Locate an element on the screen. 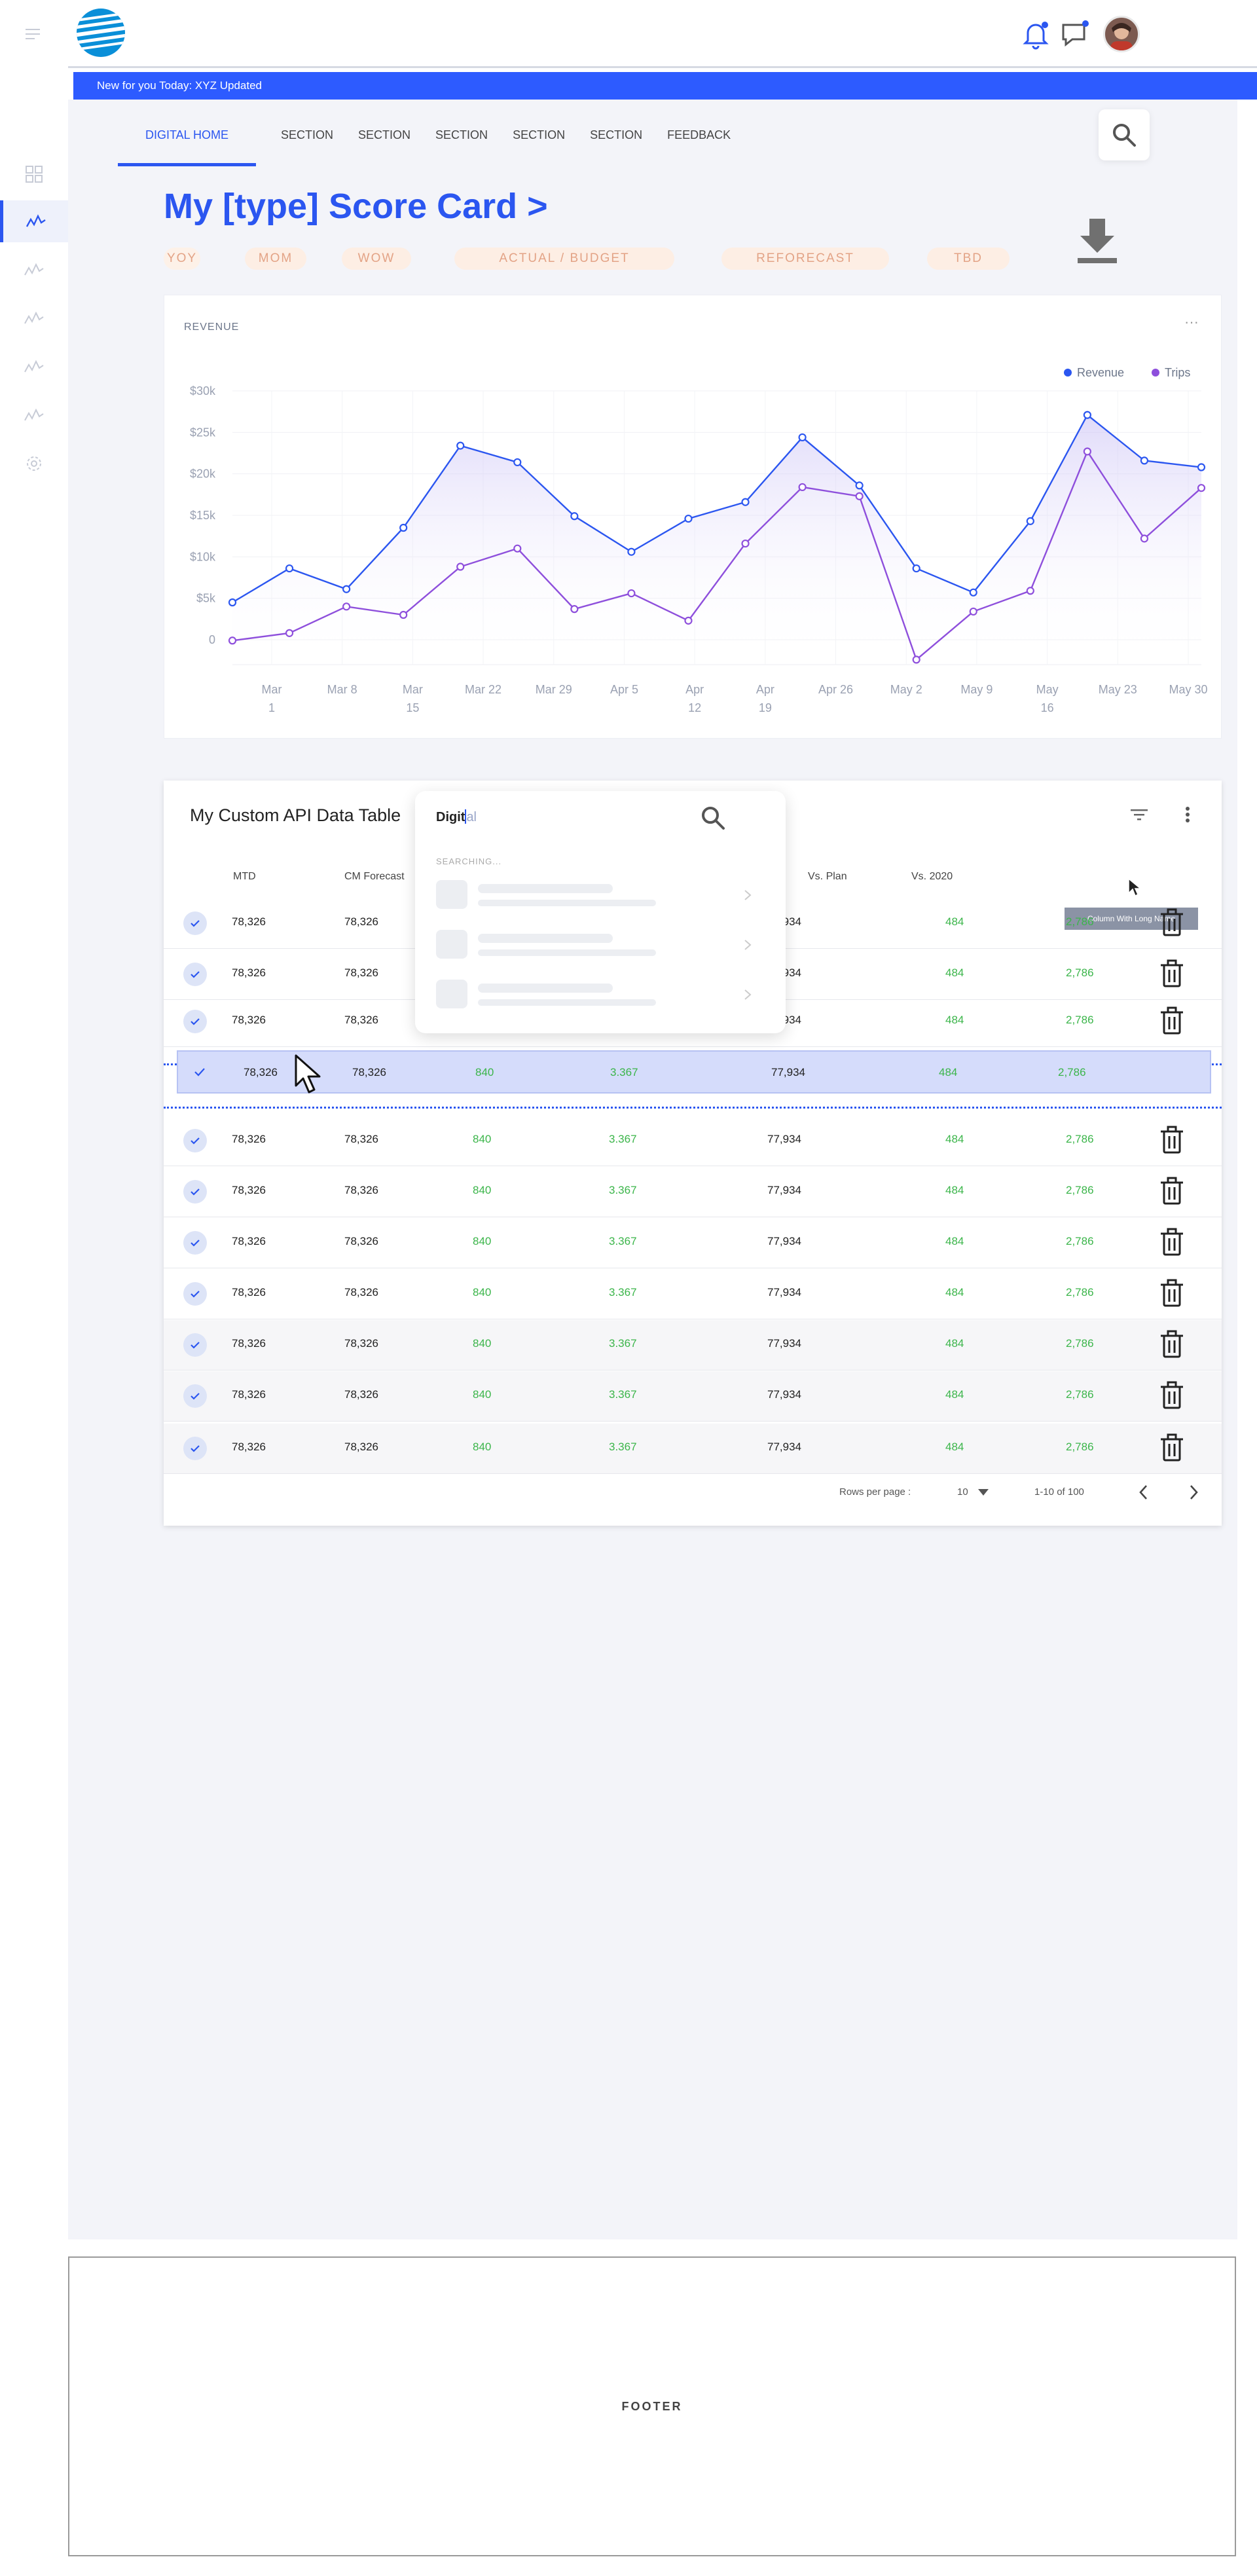 The image size is (1257, 2576). x-tick-label: Mar 22 is located at coordinates (483, 689).